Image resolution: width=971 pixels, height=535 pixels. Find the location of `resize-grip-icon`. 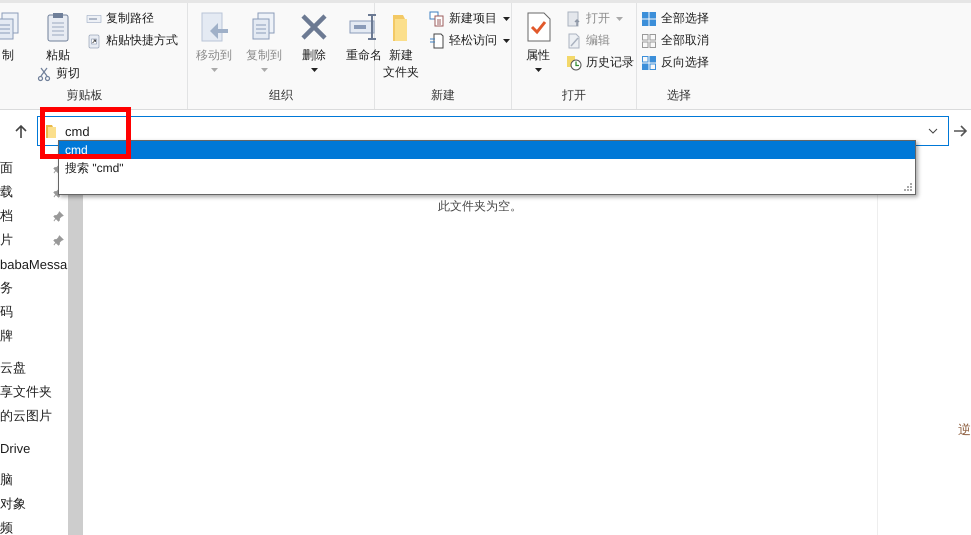

resize-grip-icon is located at coordinates (908, 187).